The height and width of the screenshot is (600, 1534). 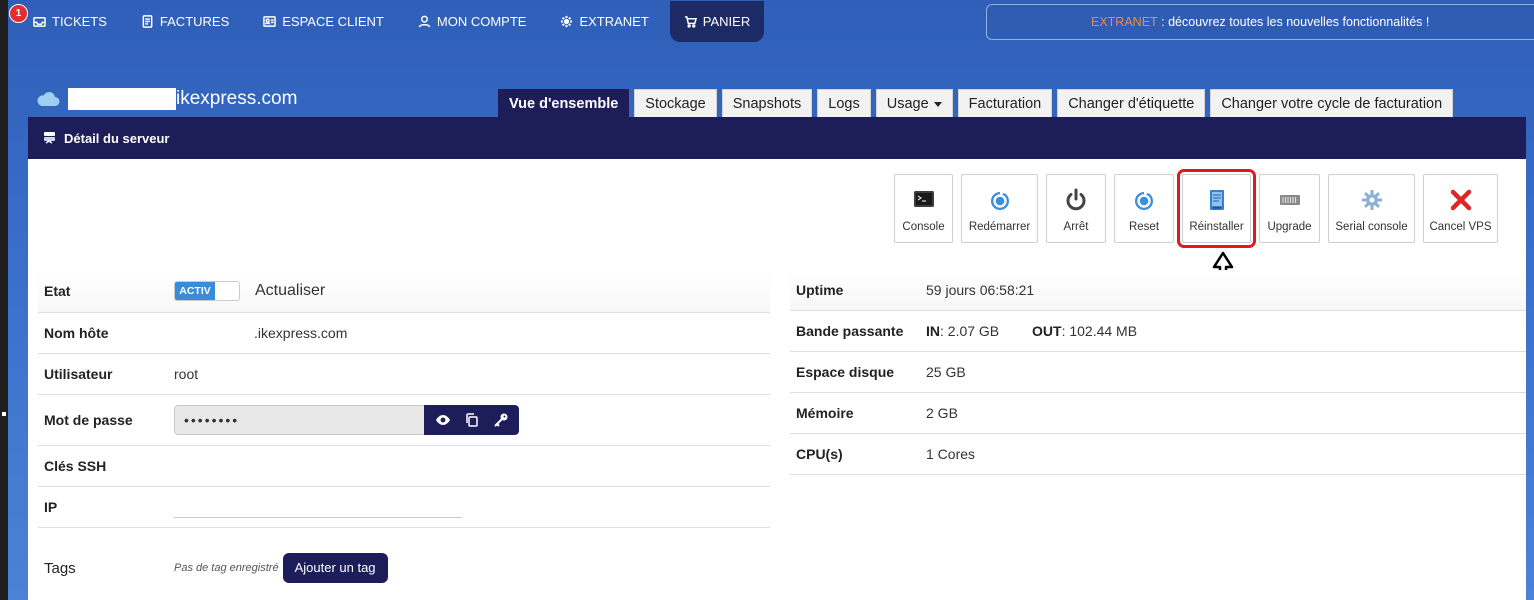 I want to click on no-tag-text: Pas de tag enregistré, so click(x=226, y=568).